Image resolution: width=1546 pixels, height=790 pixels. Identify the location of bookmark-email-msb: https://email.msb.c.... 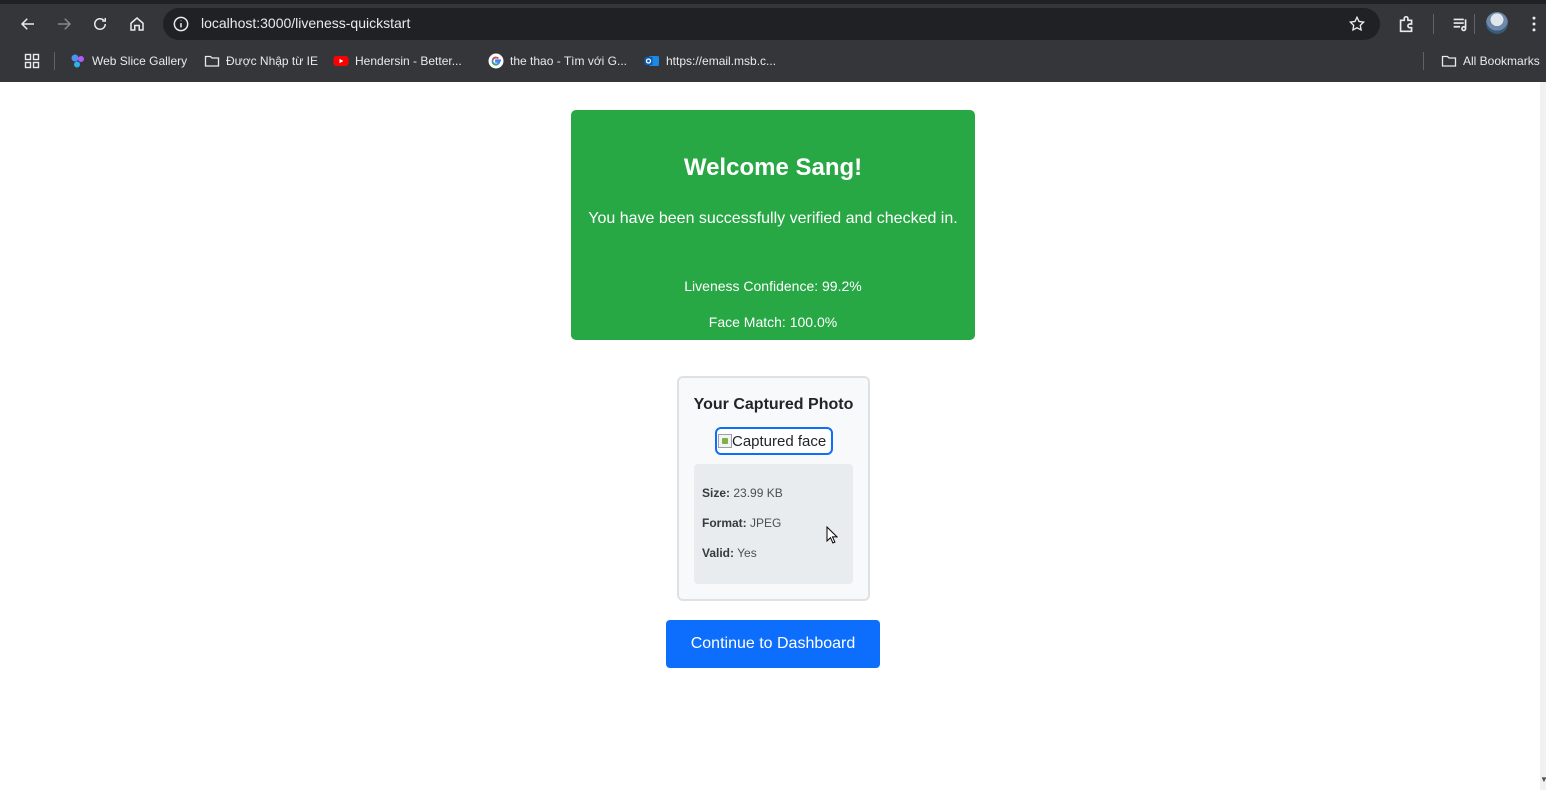
(710, 61).